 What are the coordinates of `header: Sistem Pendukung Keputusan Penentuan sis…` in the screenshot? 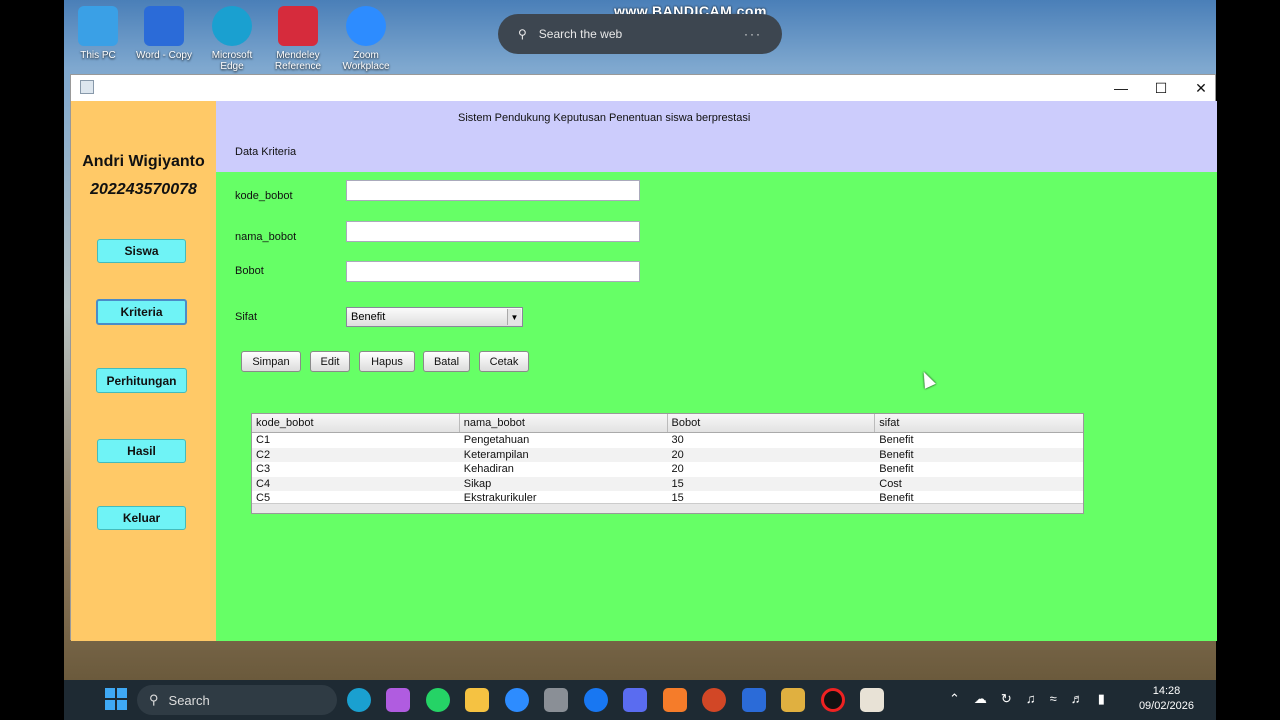 It's located at (716, 136).